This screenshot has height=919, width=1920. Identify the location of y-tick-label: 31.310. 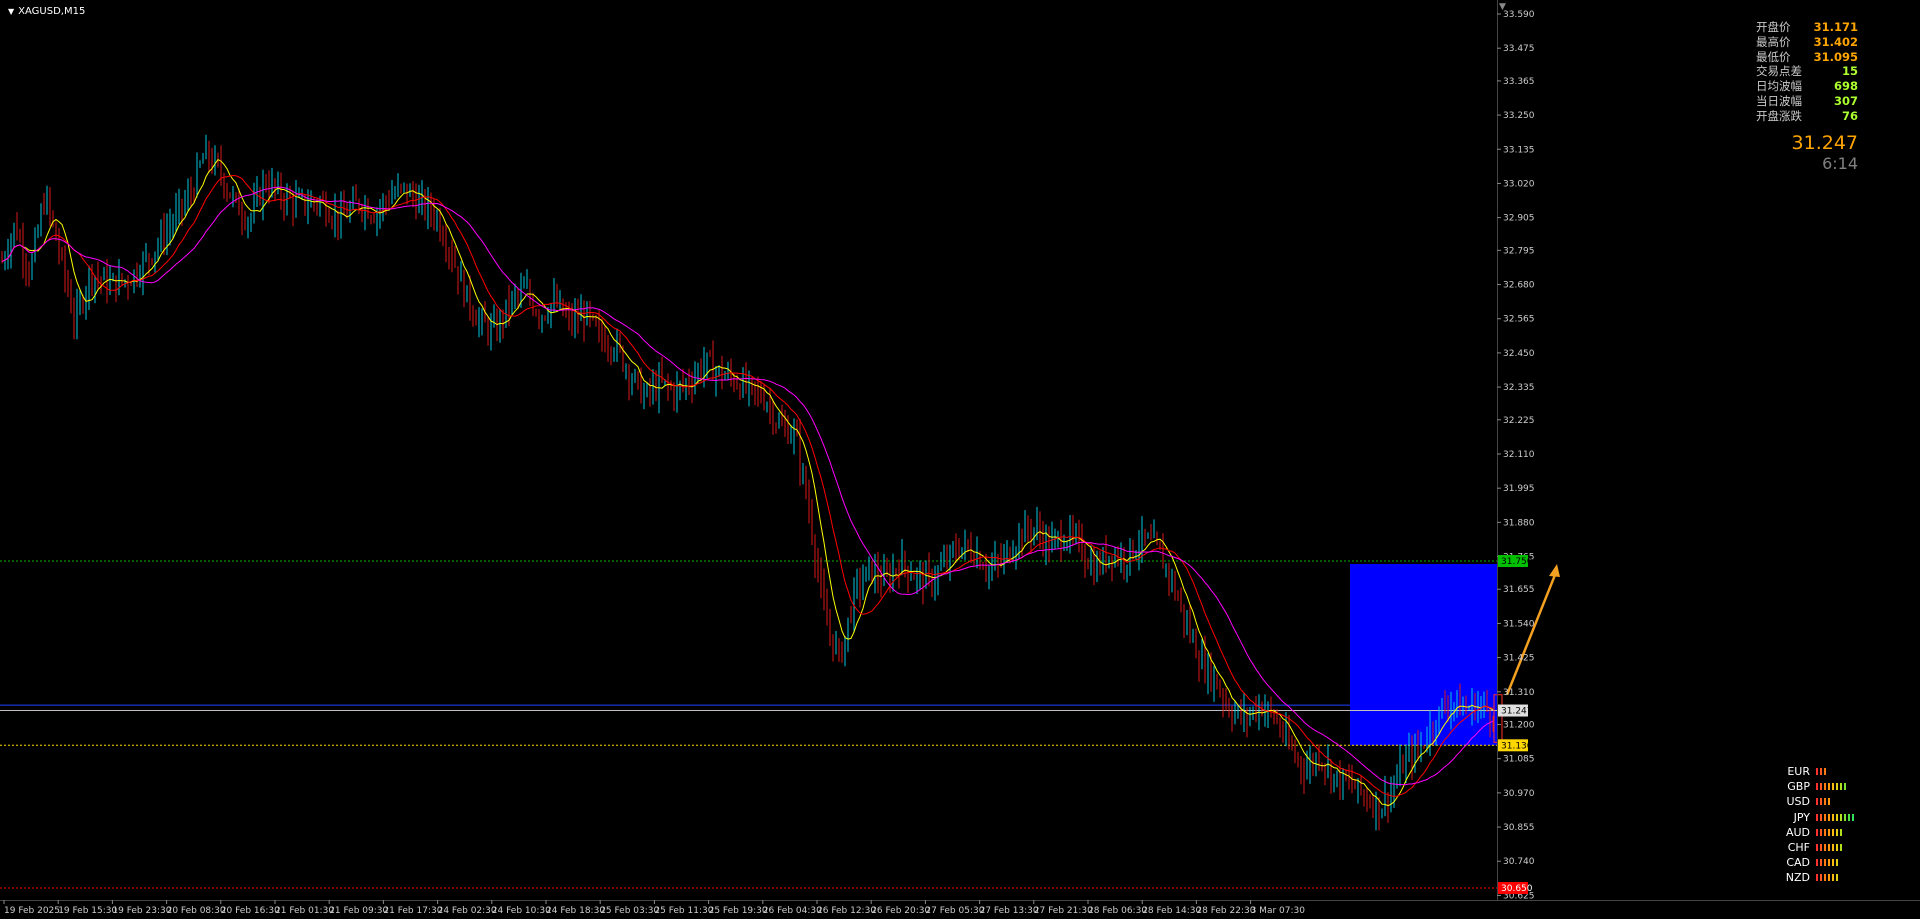
(1519, 693).